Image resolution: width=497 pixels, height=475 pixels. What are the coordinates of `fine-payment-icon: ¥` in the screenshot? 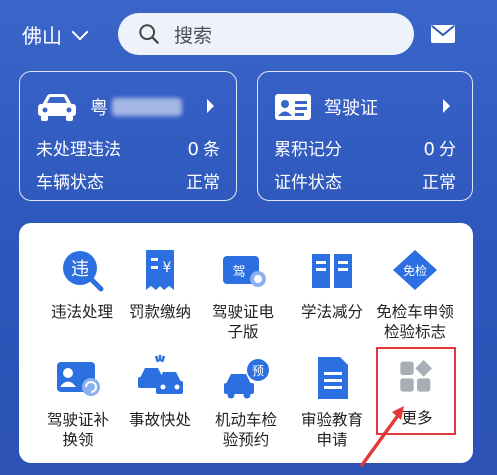 It's located at (160, 270).